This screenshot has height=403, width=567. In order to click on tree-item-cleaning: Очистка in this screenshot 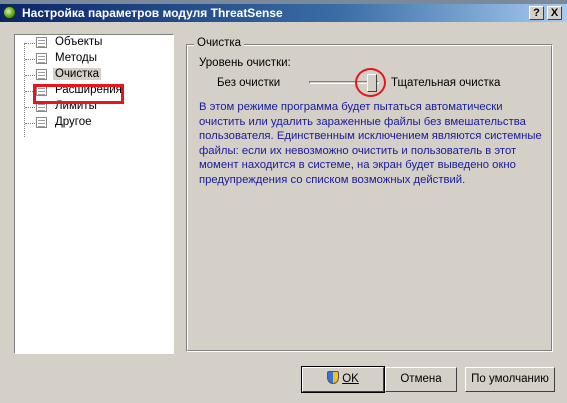, I will do `click(90, 75)`.